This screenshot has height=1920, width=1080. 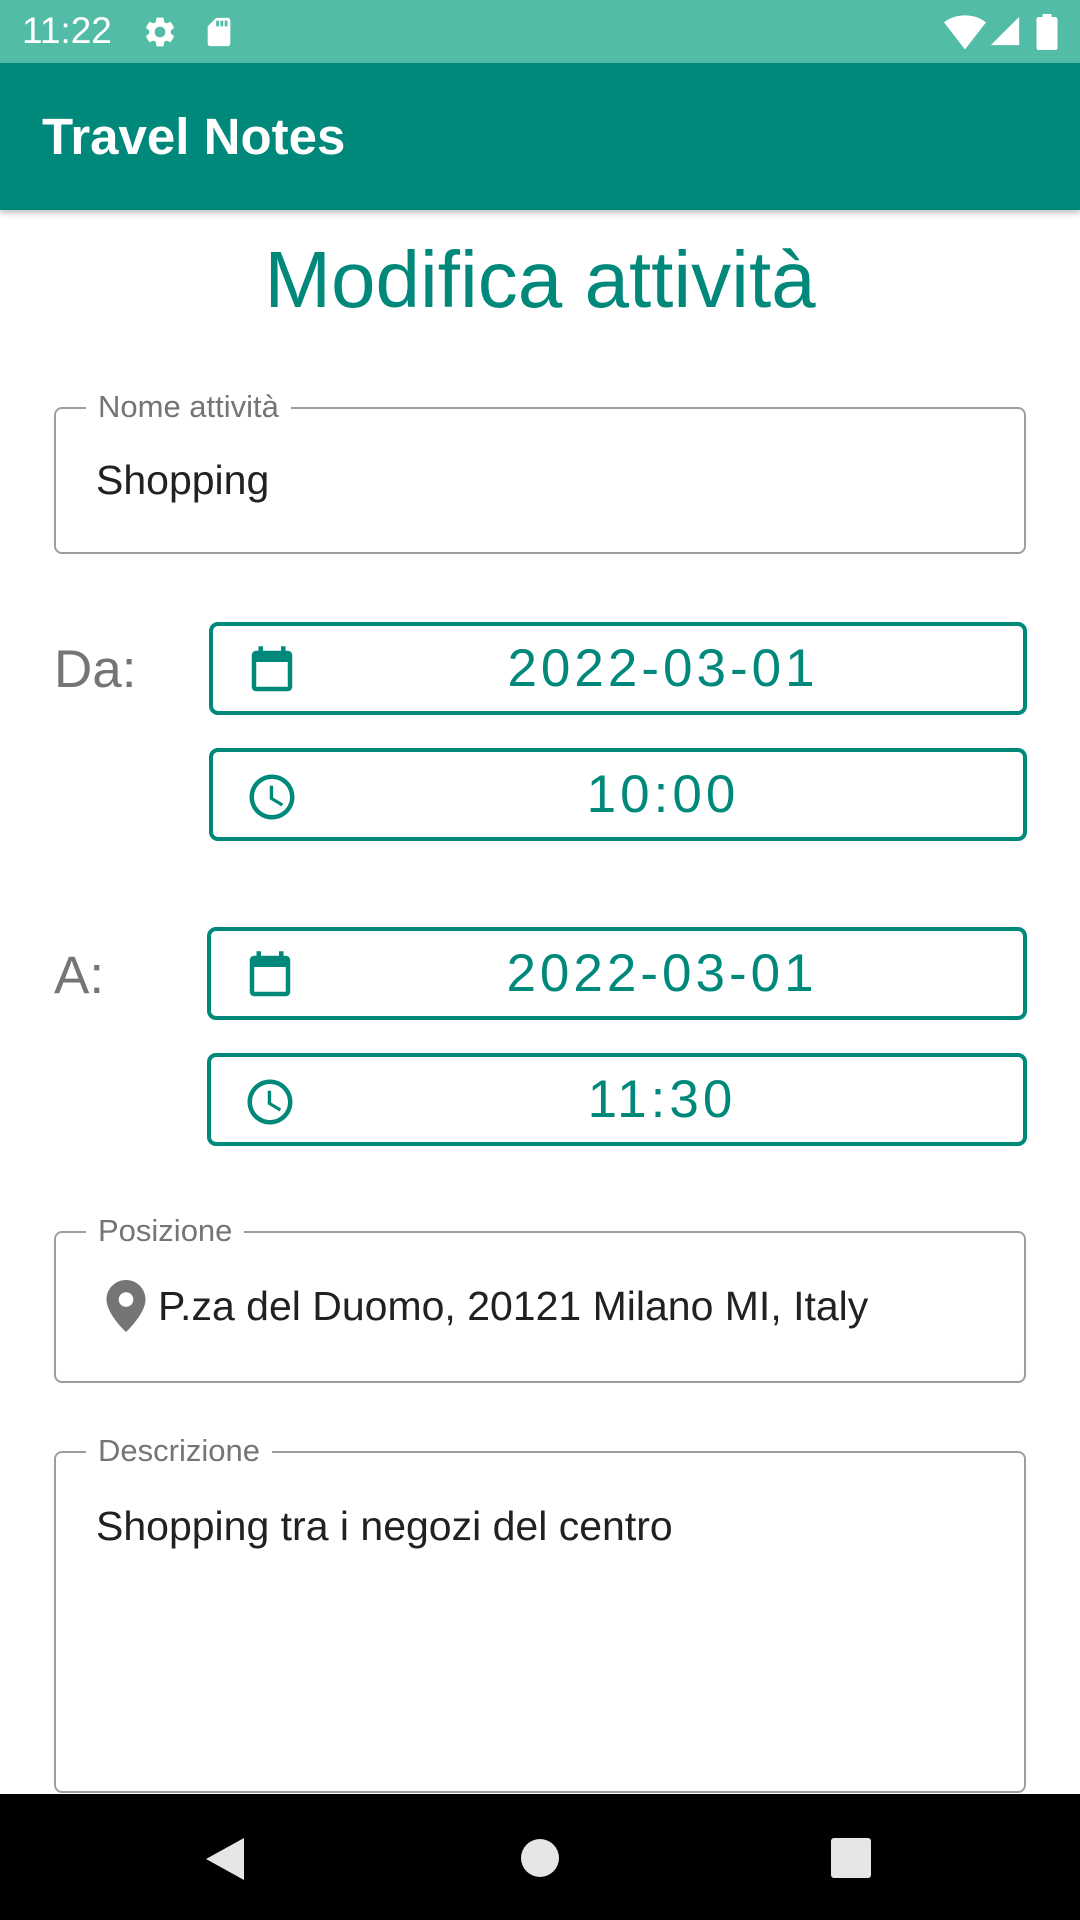 I want to click on from-time-button: 10:00, so click(x=618, y=794).